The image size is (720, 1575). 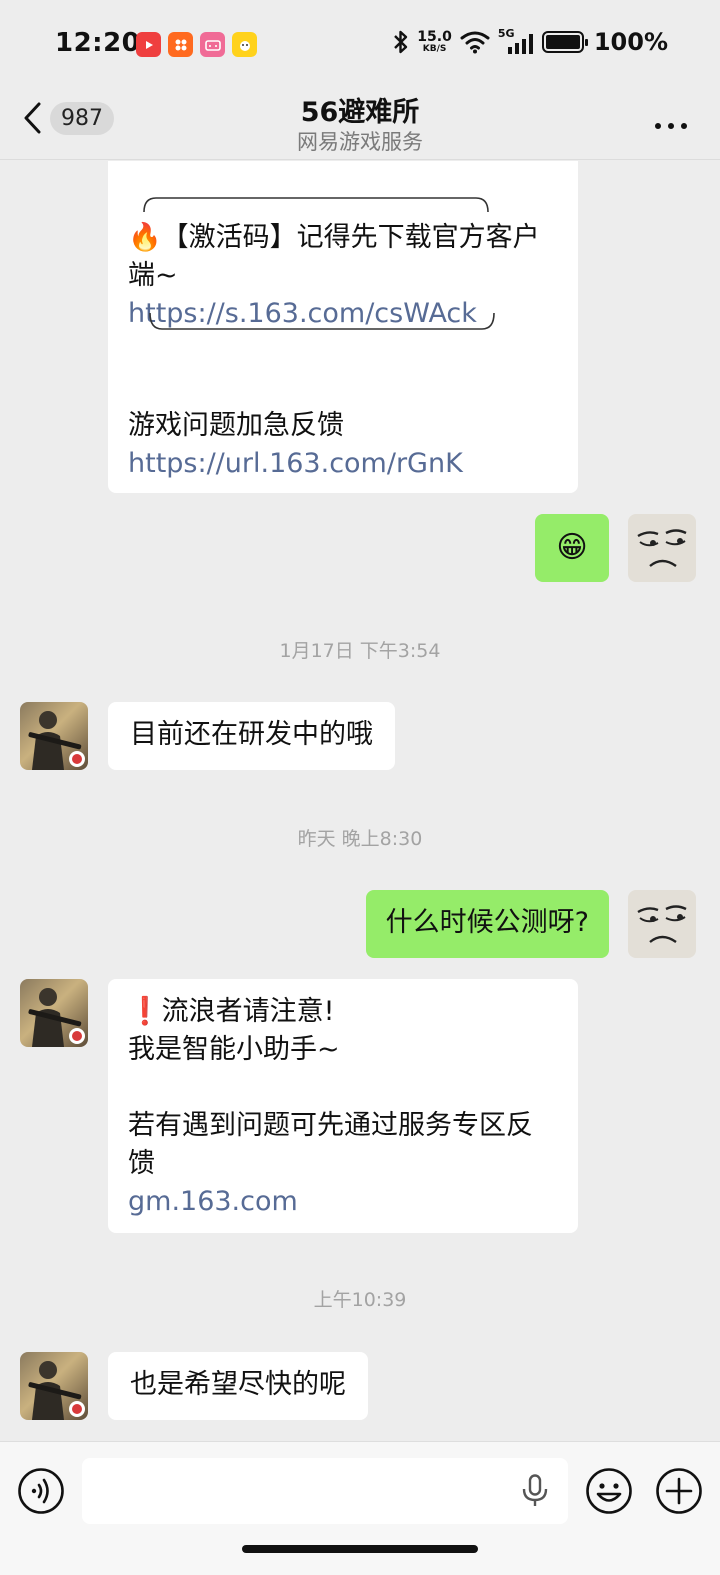 I want to click on notification-icons, so click(x=196, y=44).